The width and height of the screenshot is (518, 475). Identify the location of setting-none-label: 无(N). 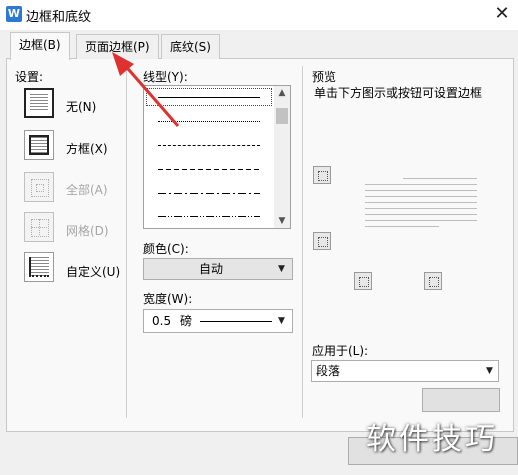
(81, 106).